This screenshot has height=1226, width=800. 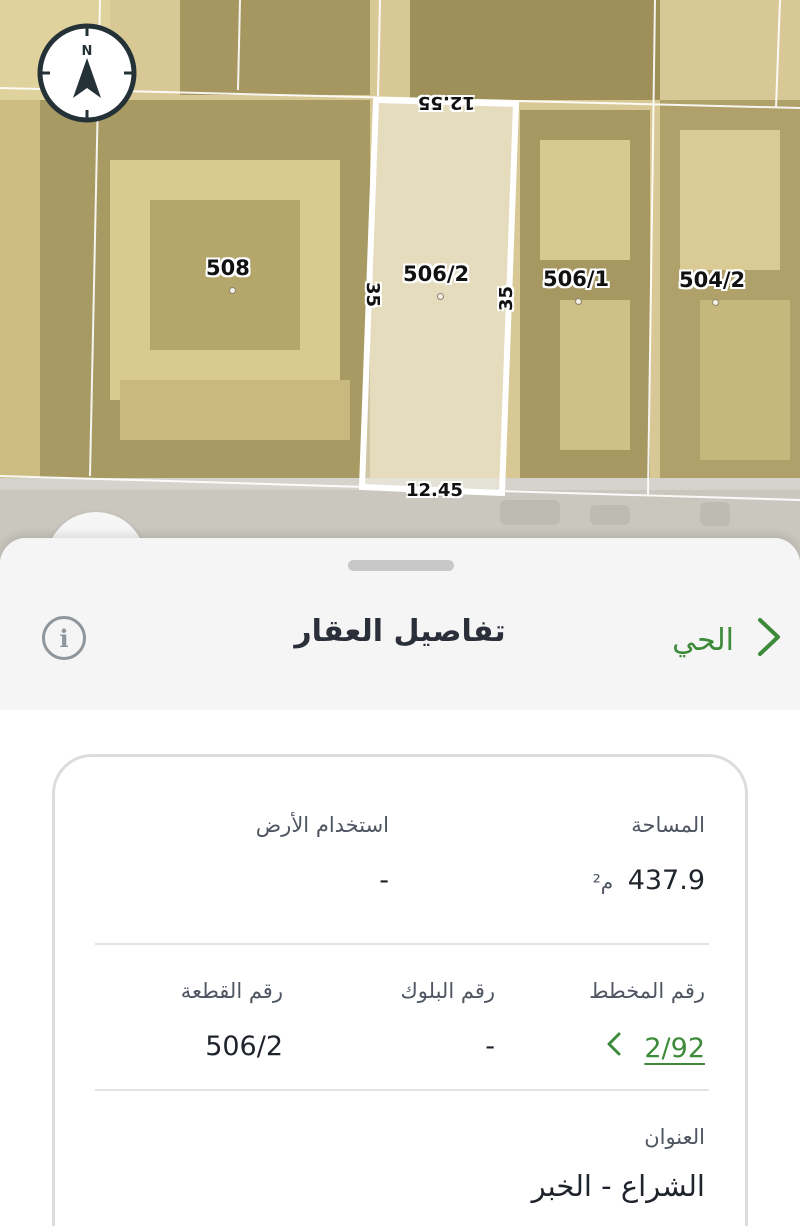 I want to click on land-use-label: استخدام الأرض, so click(x=322, y=825).